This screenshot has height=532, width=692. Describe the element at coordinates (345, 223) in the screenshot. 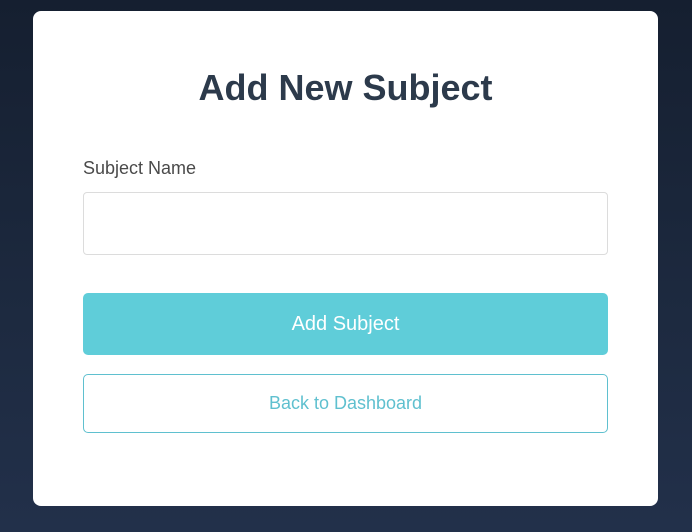

I see `subject-name-input` at that location.